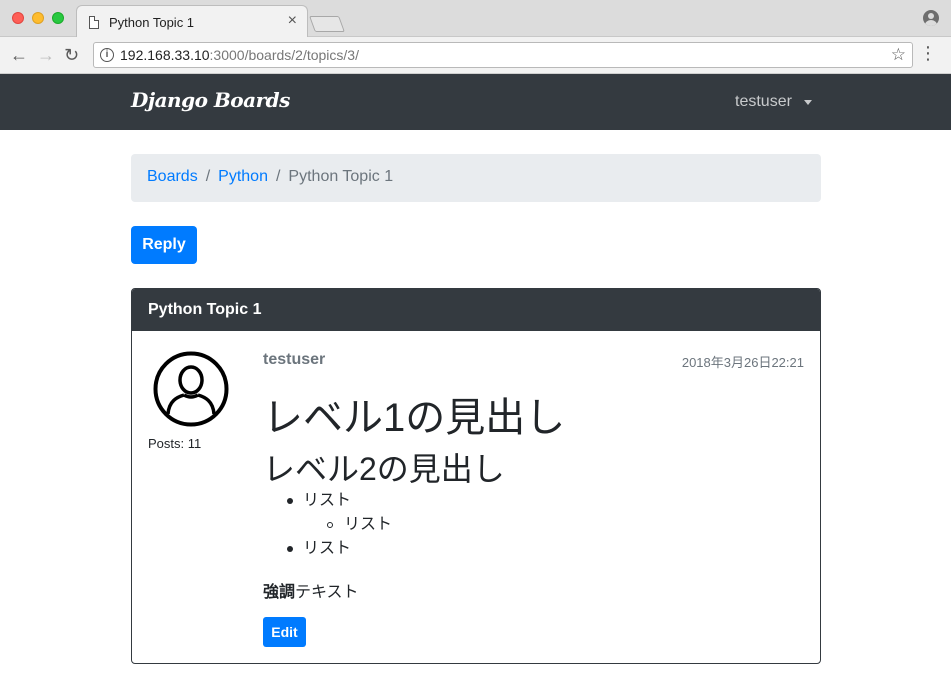 This screenshot has width=951, height=690. Describe the element at coordinates (94, 22) in the screenshot. I see `document-icon` at that location.